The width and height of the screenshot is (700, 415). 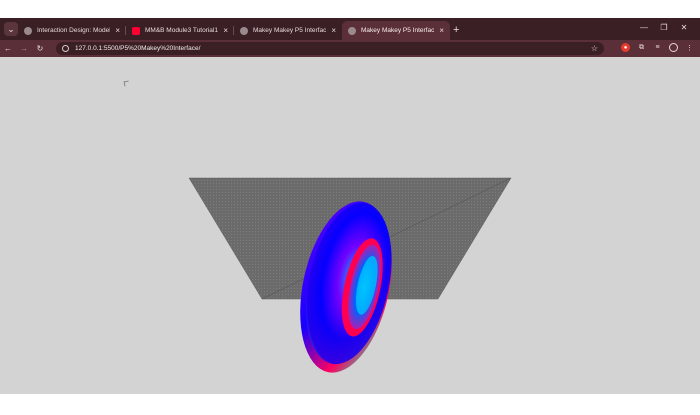 What do you see at coordinates (673, 47) in the screenshot?
I see `profile-avatar-icon` at bounding box center [673, 47].